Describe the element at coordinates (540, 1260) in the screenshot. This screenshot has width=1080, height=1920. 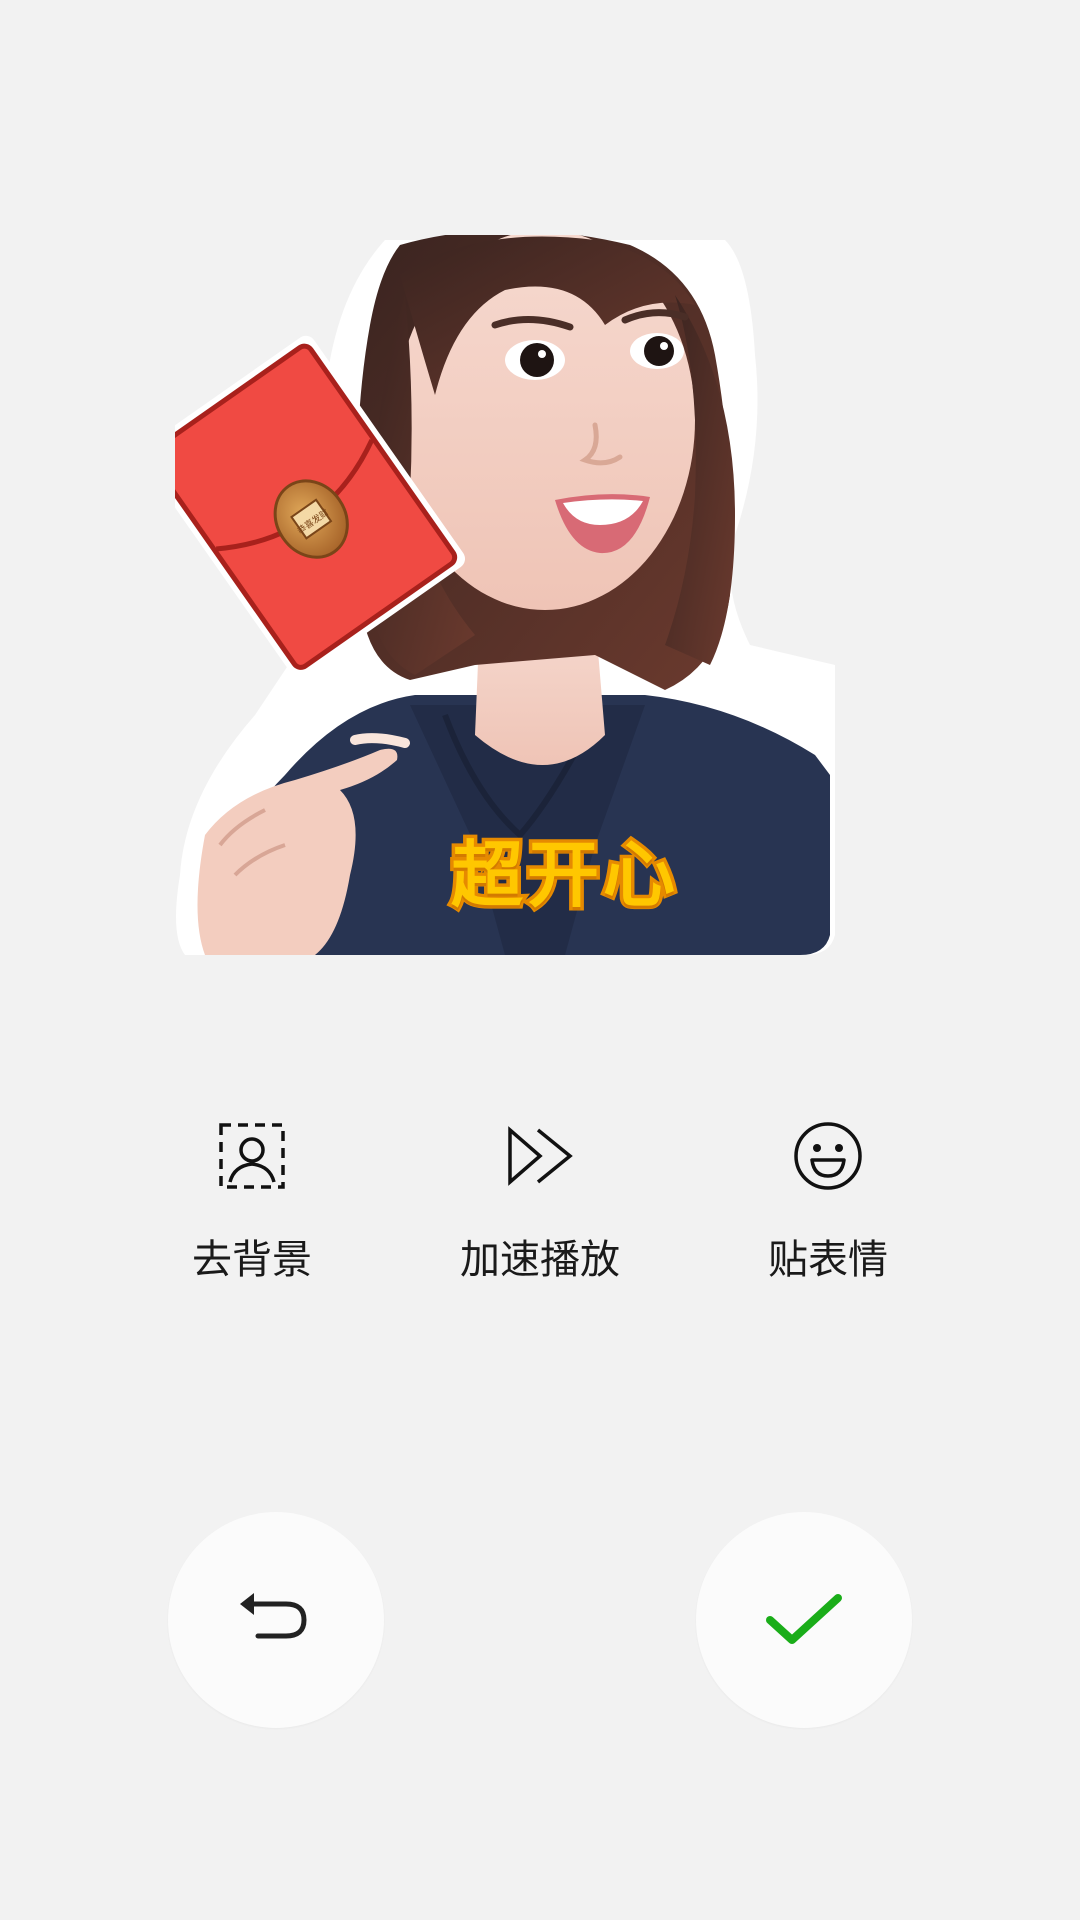
I see `speed-up-label: 加速播放` at that location.